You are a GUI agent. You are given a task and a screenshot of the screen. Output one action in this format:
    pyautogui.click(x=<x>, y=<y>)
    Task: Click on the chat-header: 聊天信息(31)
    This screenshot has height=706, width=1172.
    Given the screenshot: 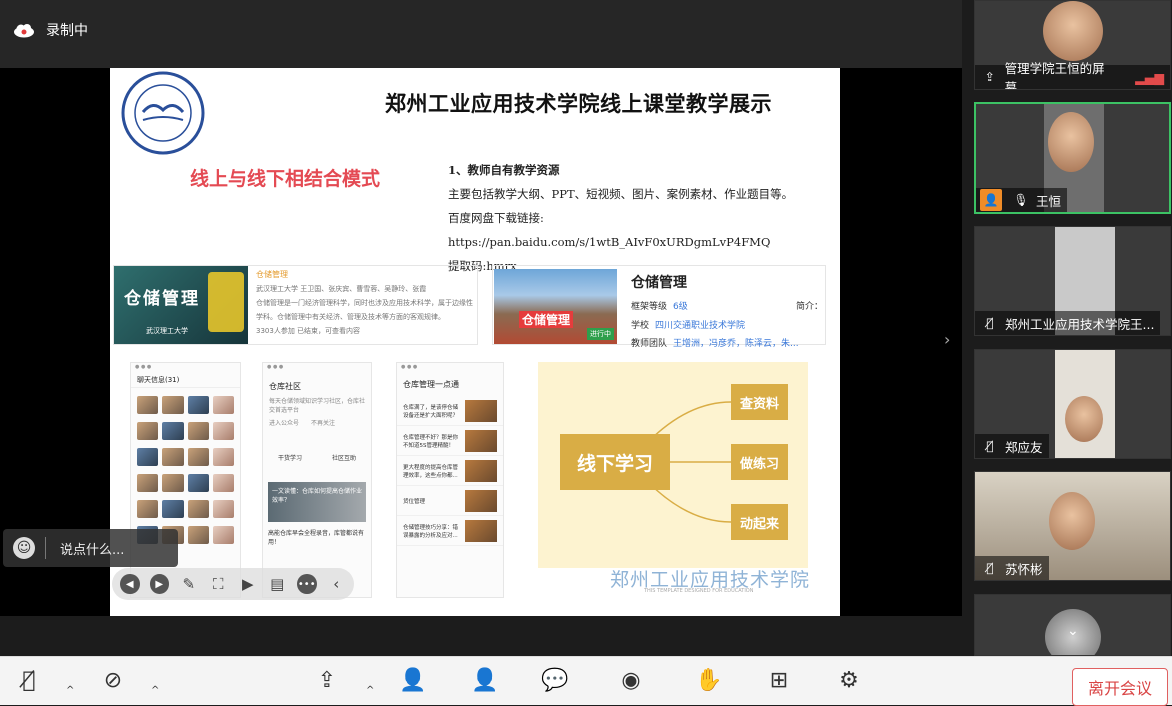 What is the action you would take?
    pyautogui.click(x=185, y=380)
    